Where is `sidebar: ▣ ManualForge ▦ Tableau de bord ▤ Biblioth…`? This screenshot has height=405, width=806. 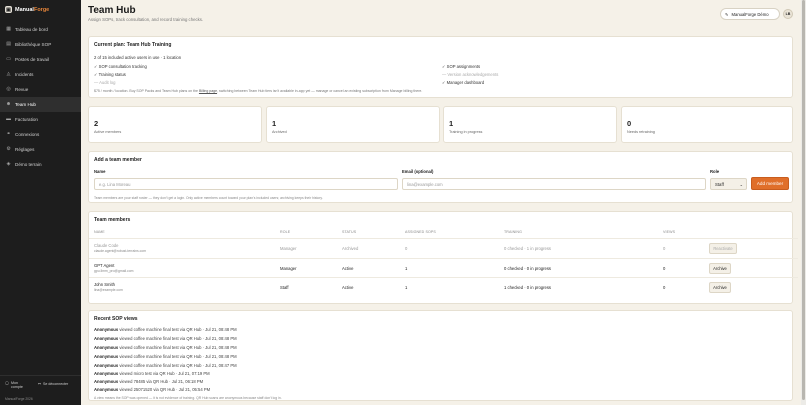 sidebar: ▣ ManualForge ▦ Tableau de bord ▤ Biblioth… is located at coordinates (40, 202).